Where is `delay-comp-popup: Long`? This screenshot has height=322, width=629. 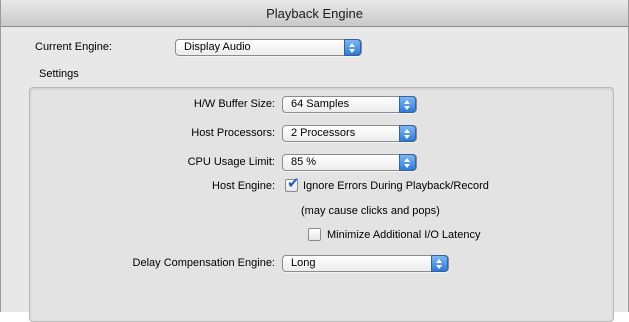
delay-comp-popup: Long is located at coordinates (365, 263).